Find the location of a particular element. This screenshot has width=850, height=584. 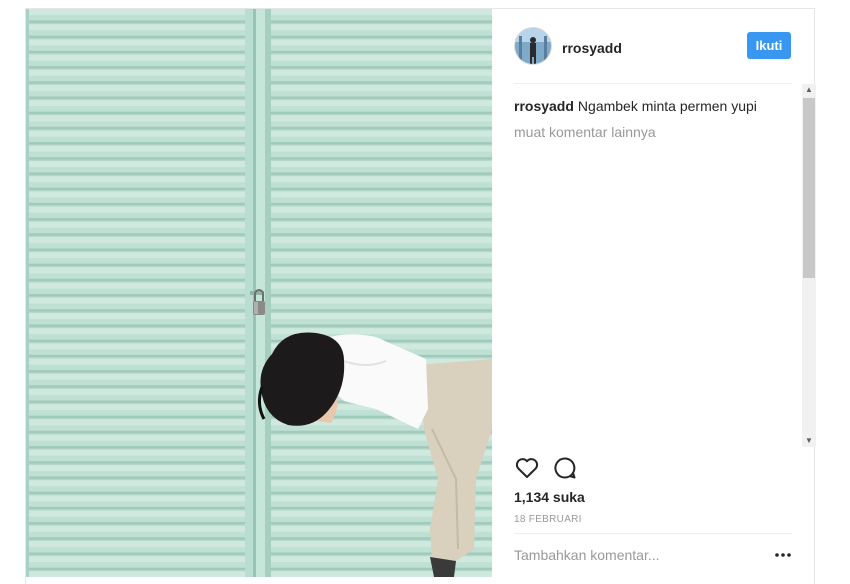

post-caption: rrosyadd Ngambek minta permen yupi is located at coordinates (649, 106).